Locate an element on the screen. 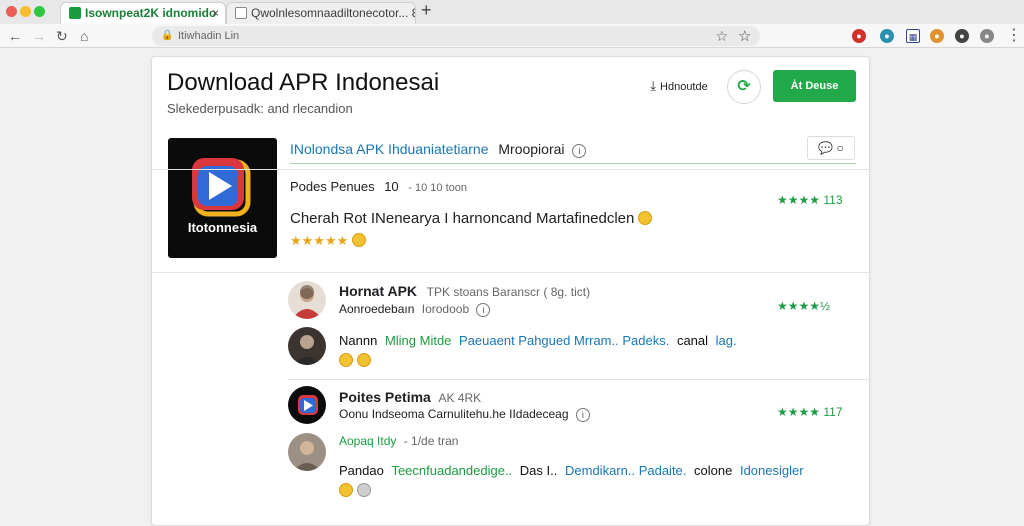 The image size is (1024, 526). review-date: - 10 10 toon is located at coordinates (438, 188).